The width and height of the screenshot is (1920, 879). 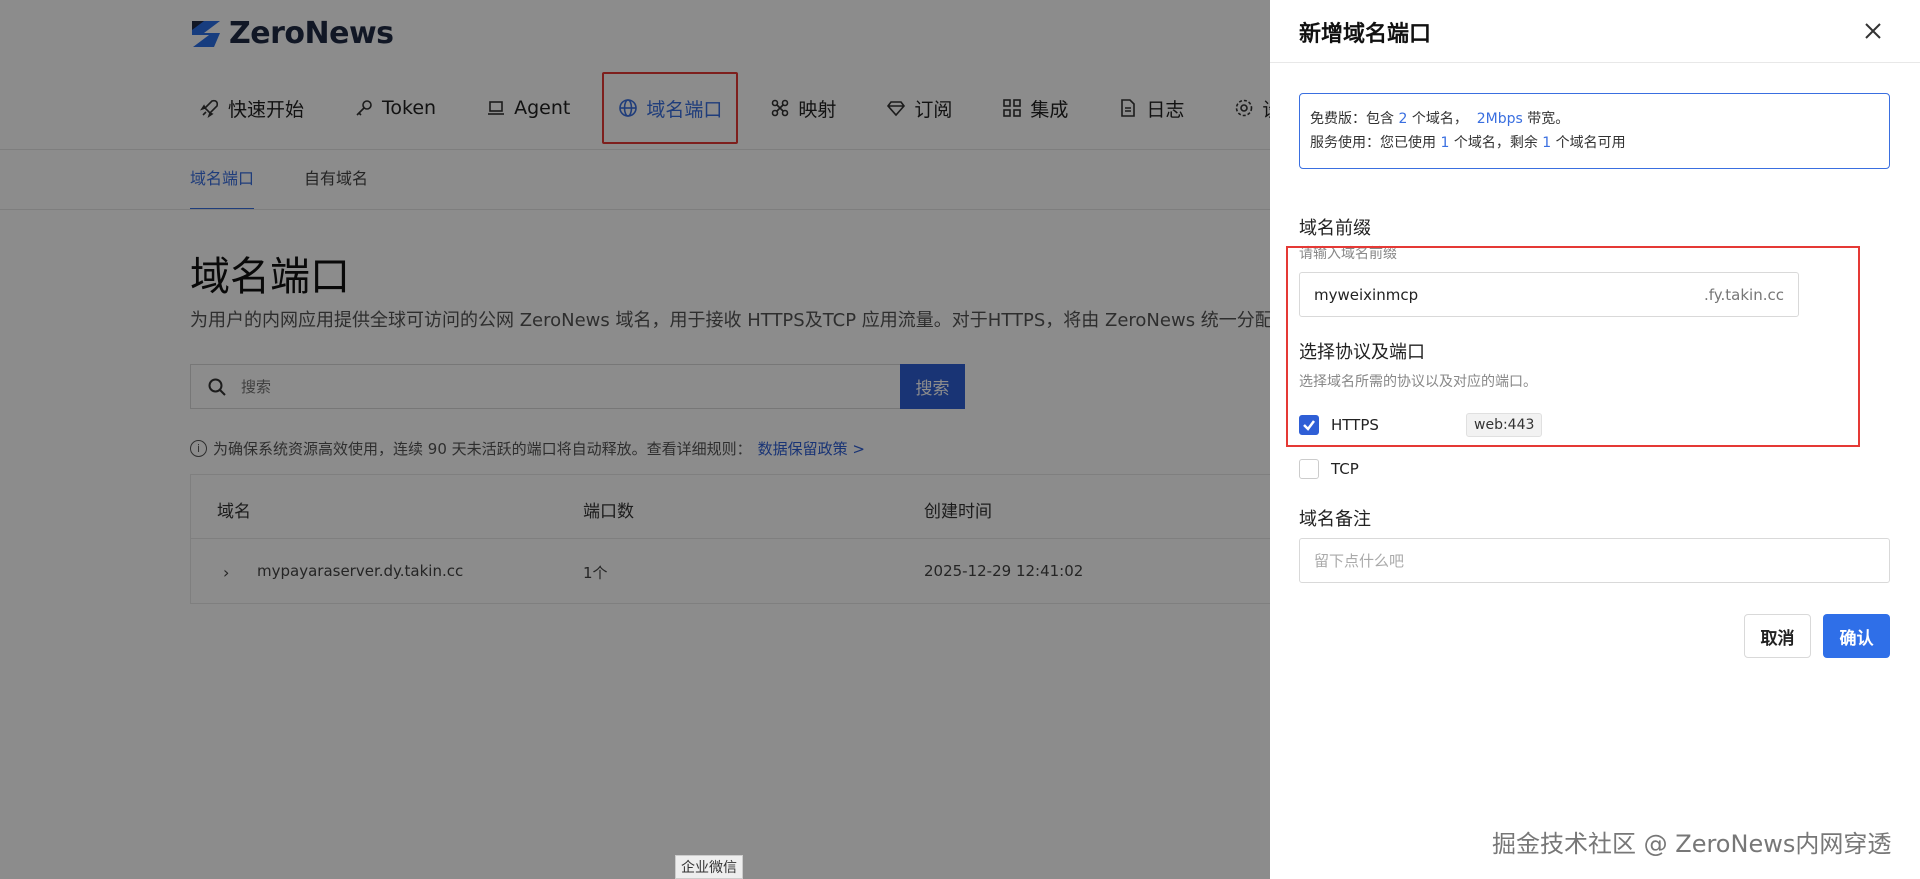 What do you see at coordinates (1548, 119) in the screenshot?
I see `quota-text: 带宽。` at bounding box center [1548, 119].